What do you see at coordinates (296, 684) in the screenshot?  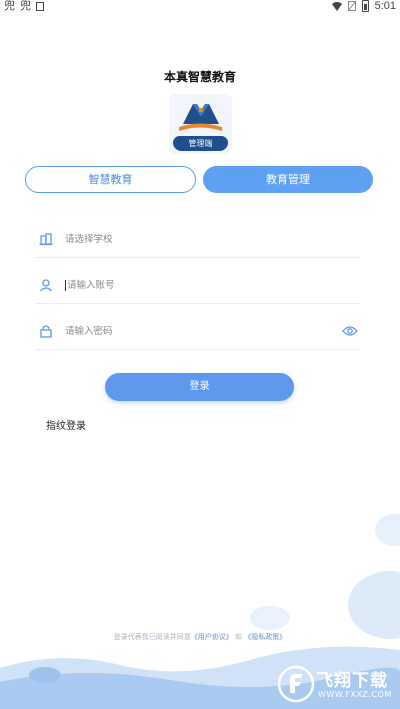 I see `watermark-icon` at bounding box center [296, 684].